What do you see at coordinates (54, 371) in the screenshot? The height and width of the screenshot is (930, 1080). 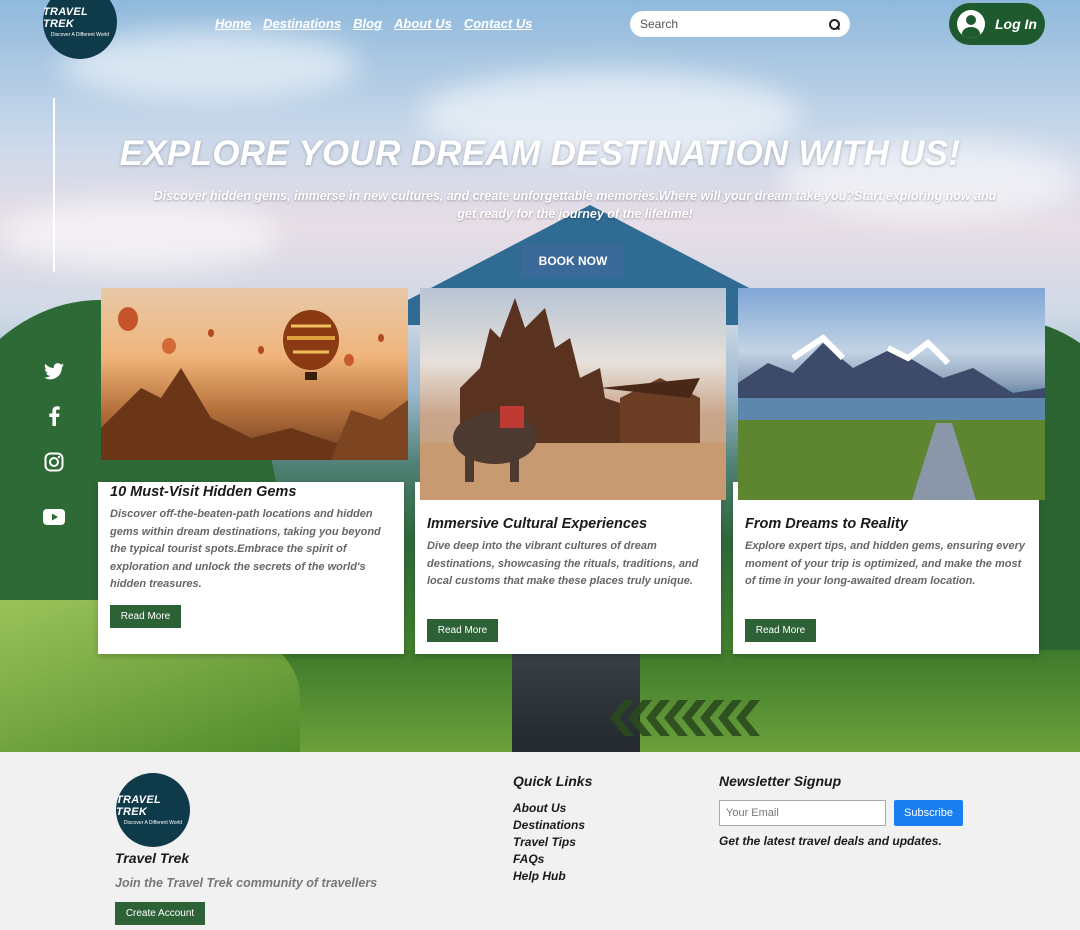 I see `twitter-icon` at bounding box center [54, 371].